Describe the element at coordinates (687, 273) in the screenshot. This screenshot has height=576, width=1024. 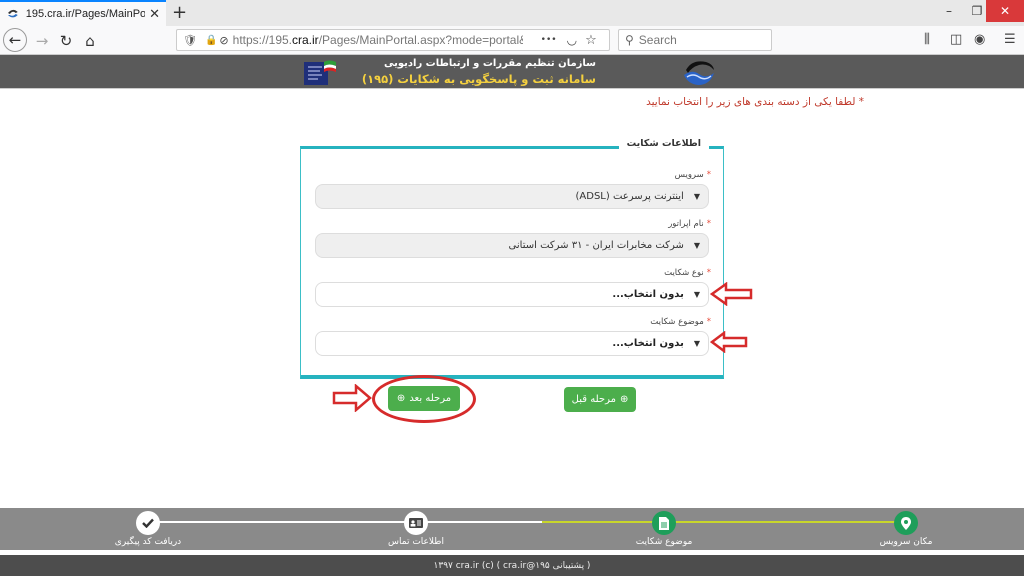
I see `complaint-type-label: *نوع شکایت` at that location.